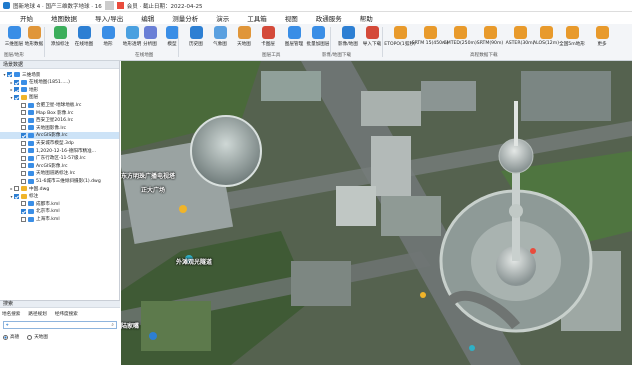  Describe the element at coordinates (59, 211) in the screenshot. I see `tree-item: 北京市.kml` at that location.